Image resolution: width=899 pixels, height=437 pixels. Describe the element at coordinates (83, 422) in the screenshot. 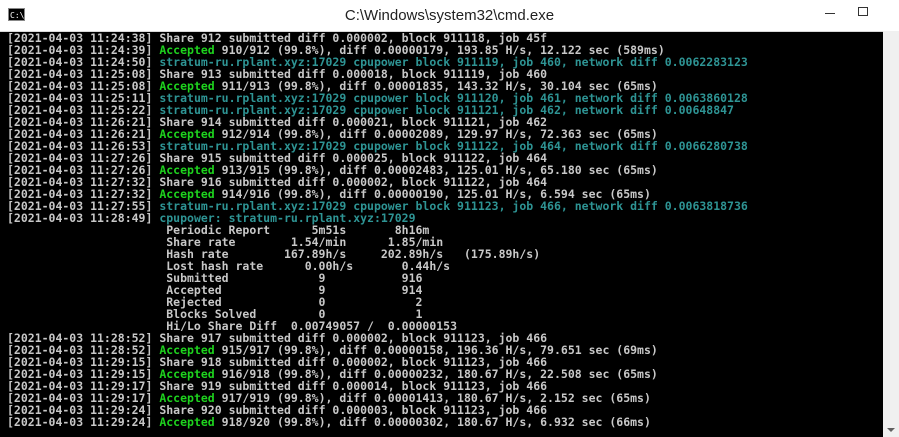

I see `console-text: [2021-04-03 11:29:24]` at that location.